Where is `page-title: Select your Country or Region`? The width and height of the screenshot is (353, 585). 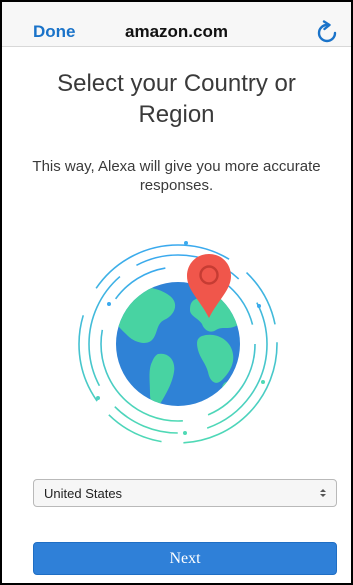 page-title: Select your Country or Region is located at coordinates (176, 99).